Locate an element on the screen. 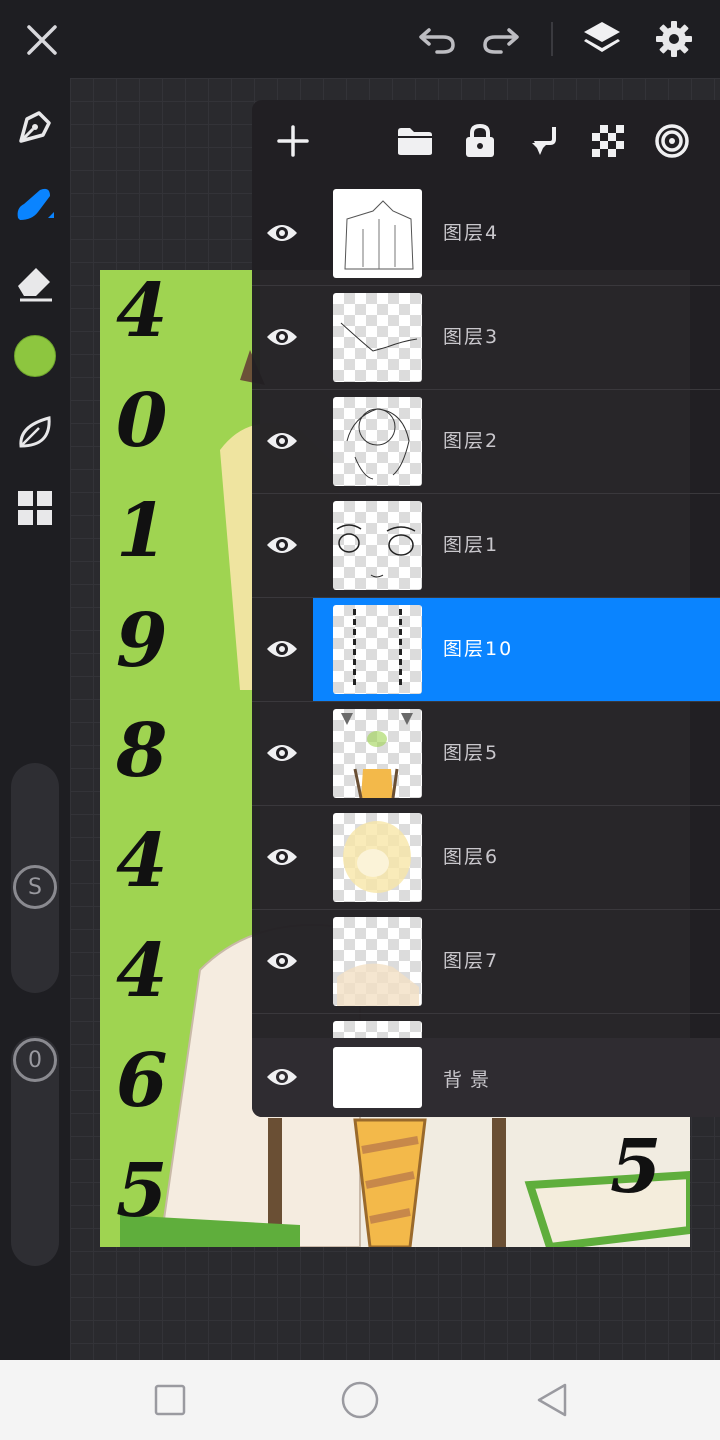 This screenshot has width=720, height=1440. artwork-digit: 8 is located at coordinates (142, 751).